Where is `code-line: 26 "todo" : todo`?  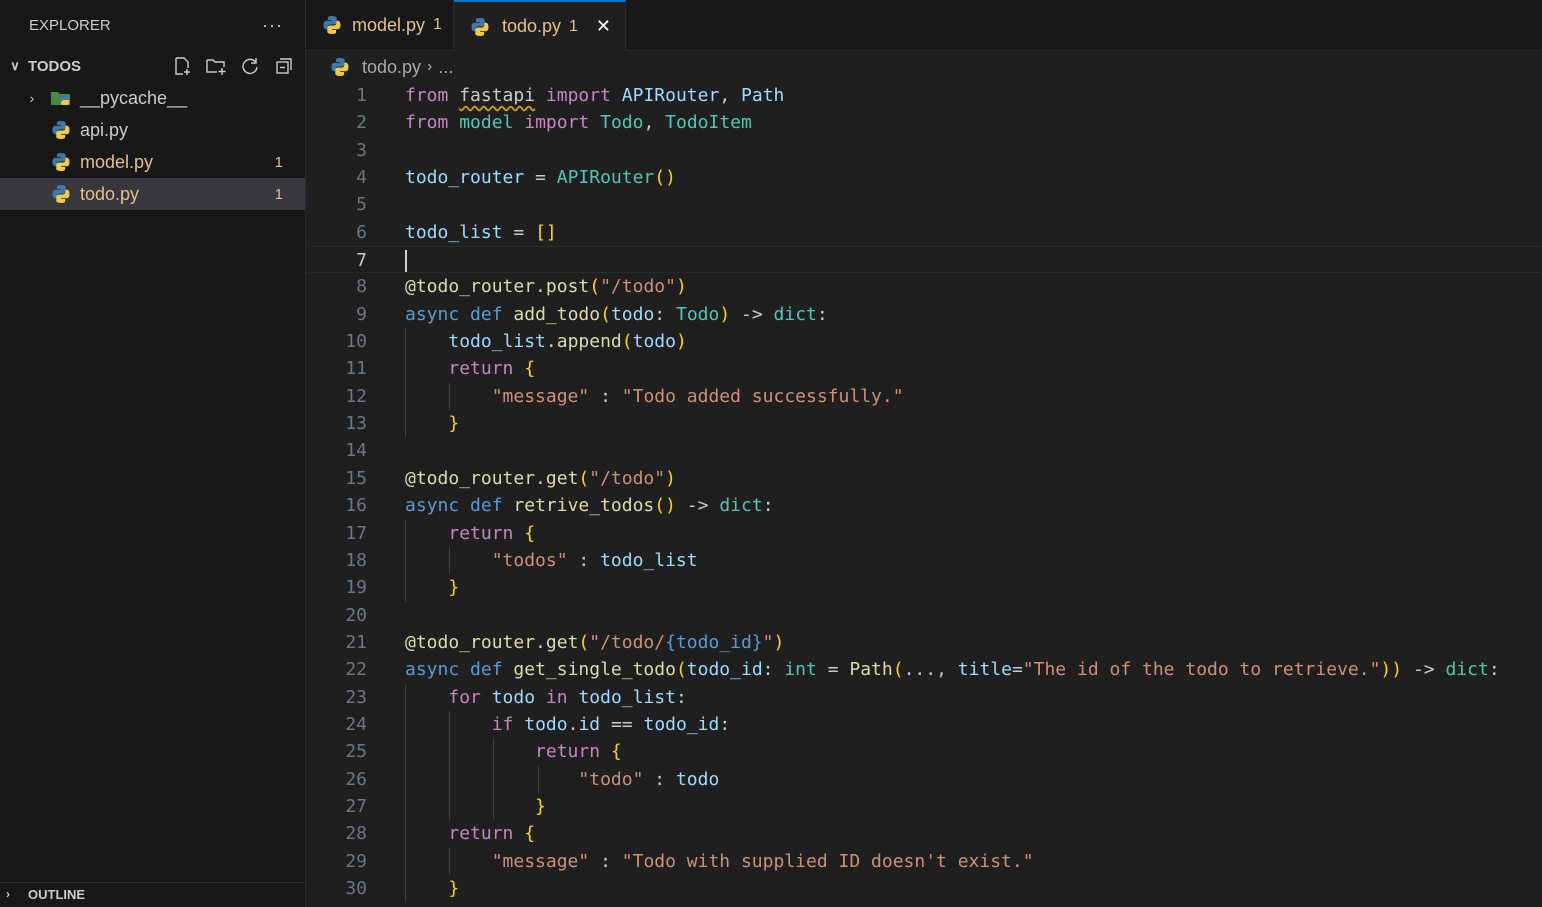 code-line: 26 "todo" : todo is located at coordinates (924, 779).